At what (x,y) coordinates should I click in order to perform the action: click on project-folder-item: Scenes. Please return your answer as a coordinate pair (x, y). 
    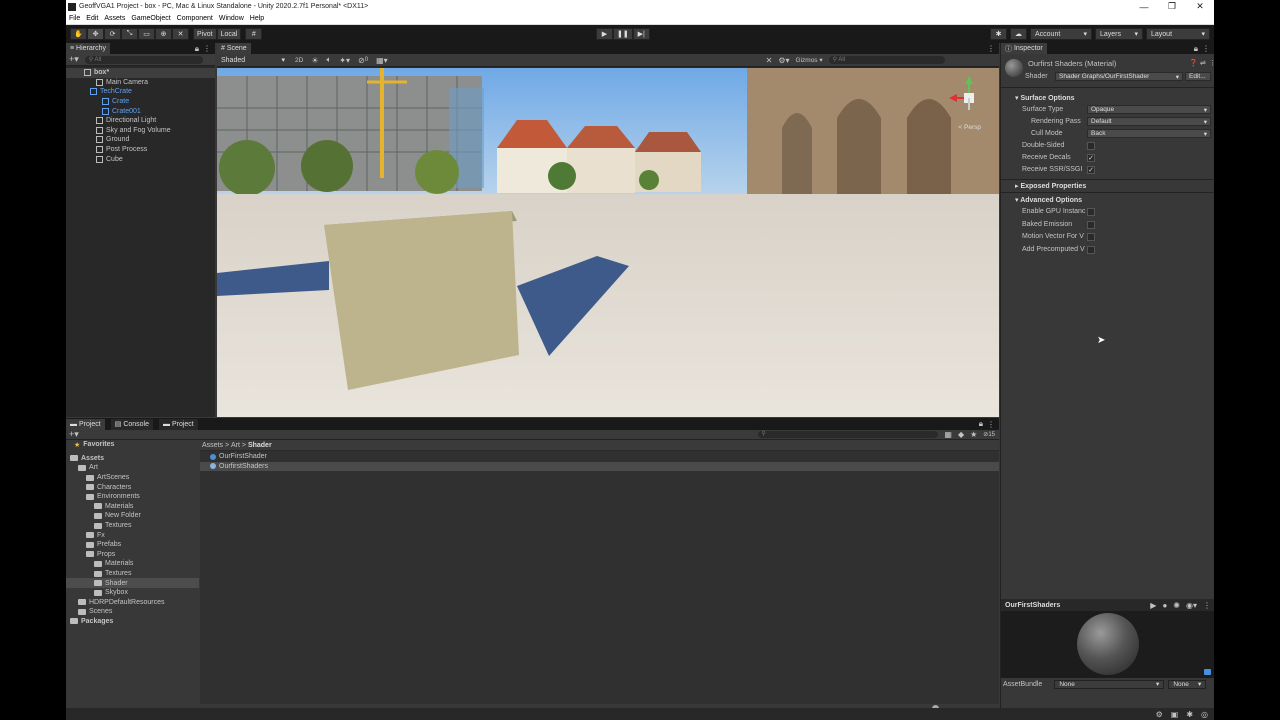
    Looking at the image, I should click on (132, 612).